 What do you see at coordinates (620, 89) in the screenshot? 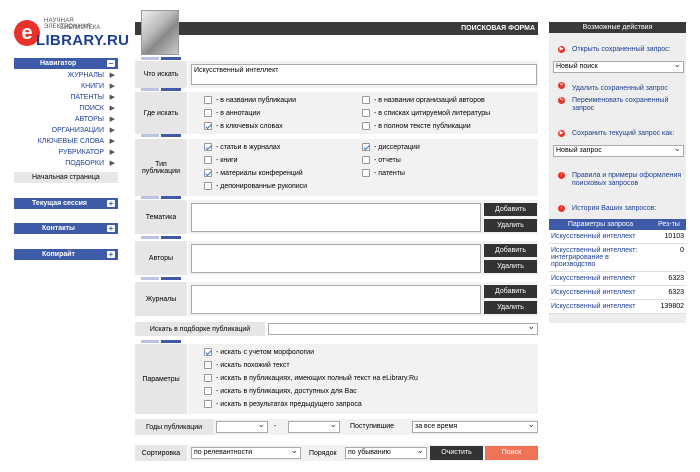
I see `delete-saved-query-link: Удалить сохраненный запрос` at bounding box center [620, 89].